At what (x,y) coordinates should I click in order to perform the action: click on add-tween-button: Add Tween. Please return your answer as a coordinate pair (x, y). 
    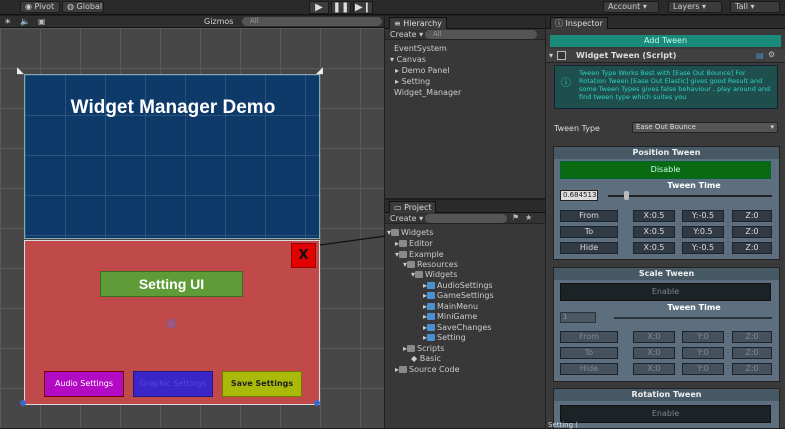
    Looking at the image, I should click on (665, 41).